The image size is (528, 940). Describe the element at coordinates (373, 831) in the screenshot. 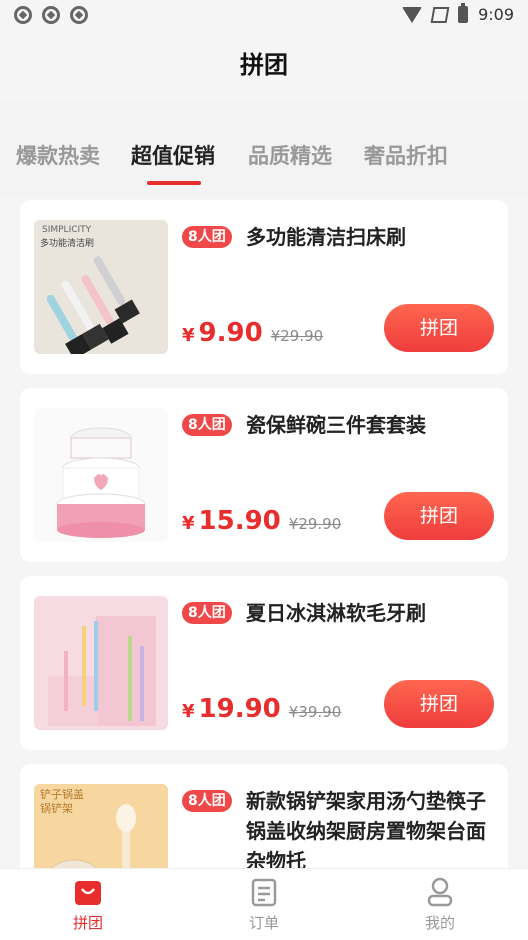

I see `product-title: 新款锅铲架家用汤勺垫筷子锅盖收纳架厨房置物架台面杂物托` at that location.